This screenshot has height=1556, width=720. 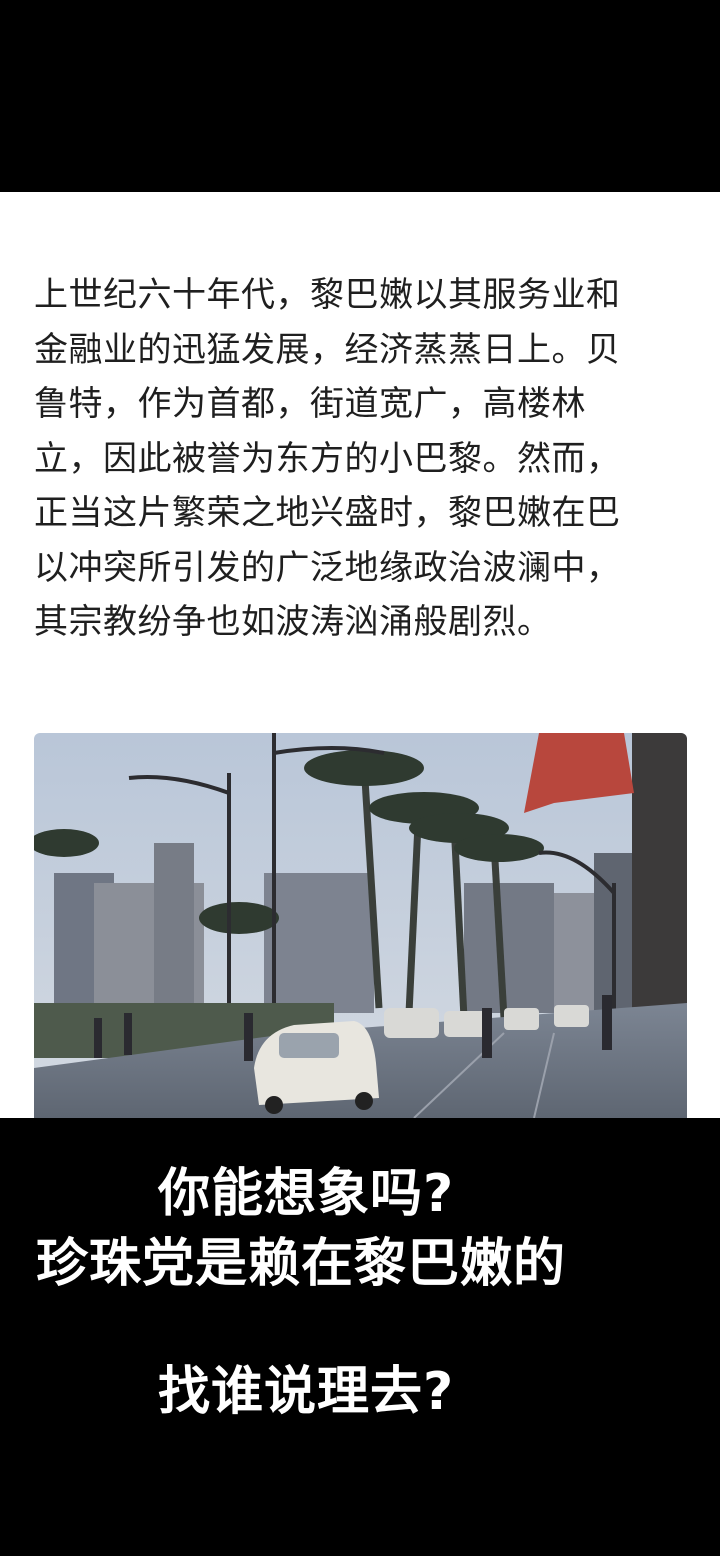 I want to click on article-line: 正当这片繁荣之地兴盛时，黎巴嫩在巴, so click(x=327, y=513).